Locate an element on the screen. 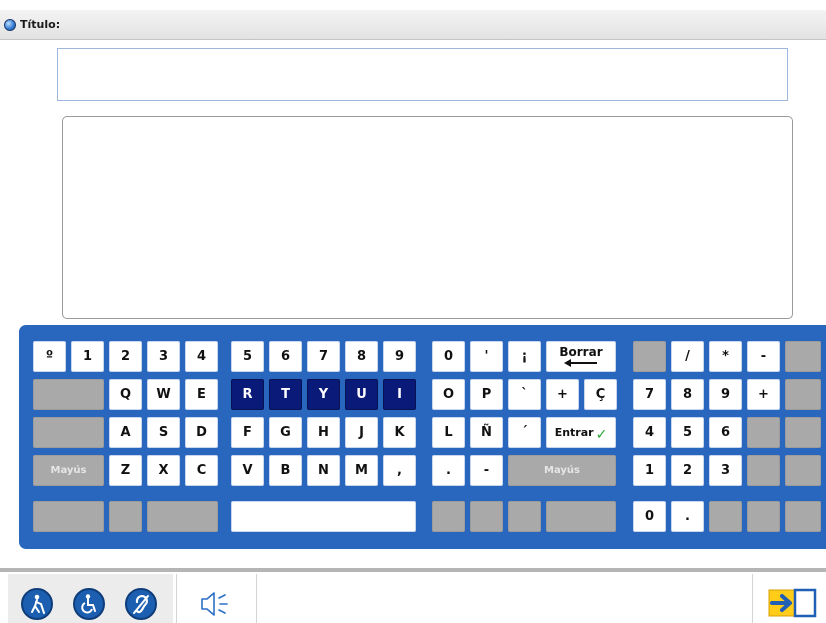 Image resolution: width=826 pixels, height=623 pixels. numpad-multiply: * is located at coordinates (725, 356).